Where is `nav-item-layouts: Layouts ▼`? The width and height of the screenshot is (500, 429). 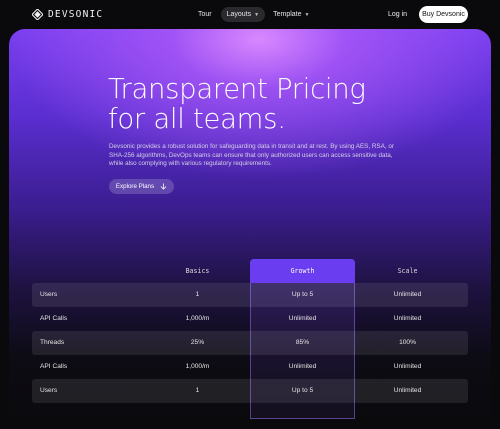 nav-item-layouts: Layouts ▼ is located at coordinates (243, 14).